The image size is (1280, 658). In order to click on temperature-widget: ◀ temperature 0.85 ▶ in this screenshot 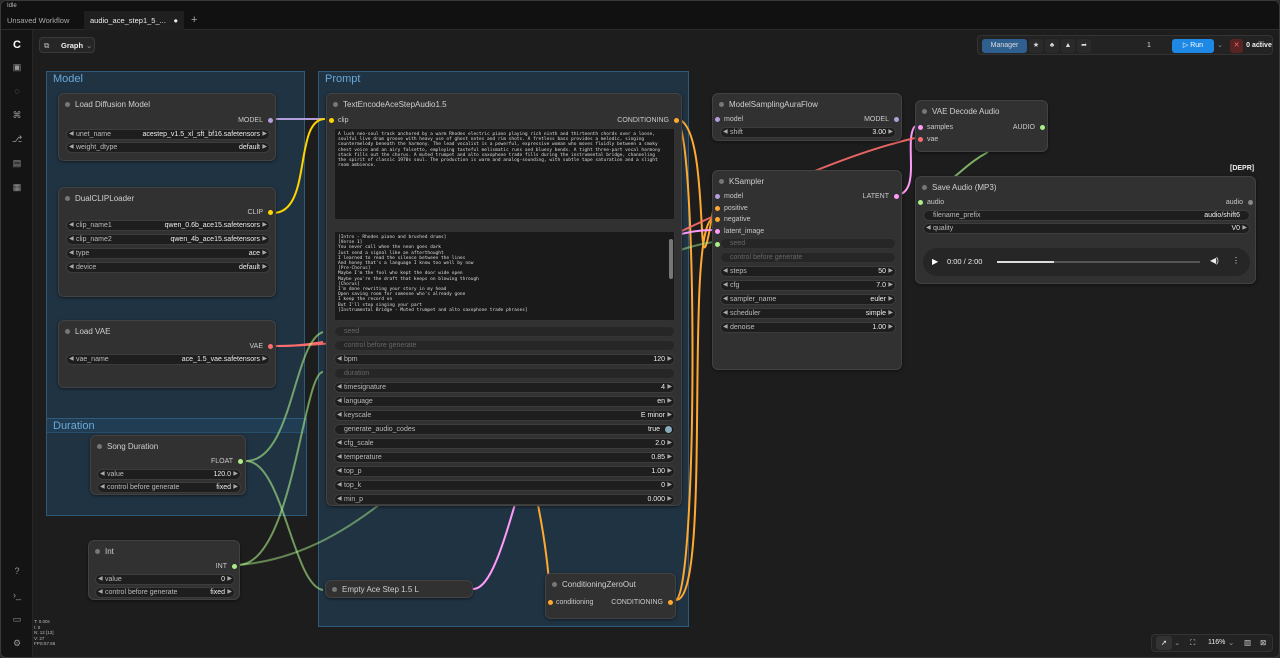, I will do `click(504, 457)`.